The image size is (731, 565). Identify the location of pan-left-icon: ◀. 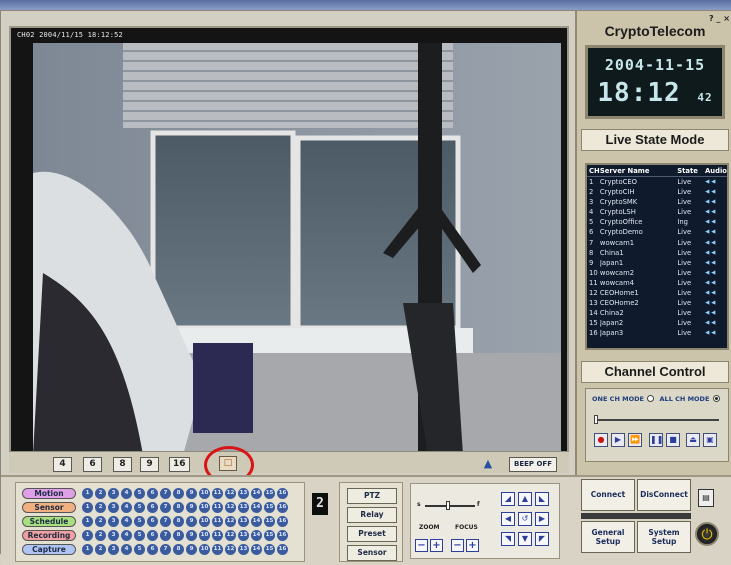
(508, 519).